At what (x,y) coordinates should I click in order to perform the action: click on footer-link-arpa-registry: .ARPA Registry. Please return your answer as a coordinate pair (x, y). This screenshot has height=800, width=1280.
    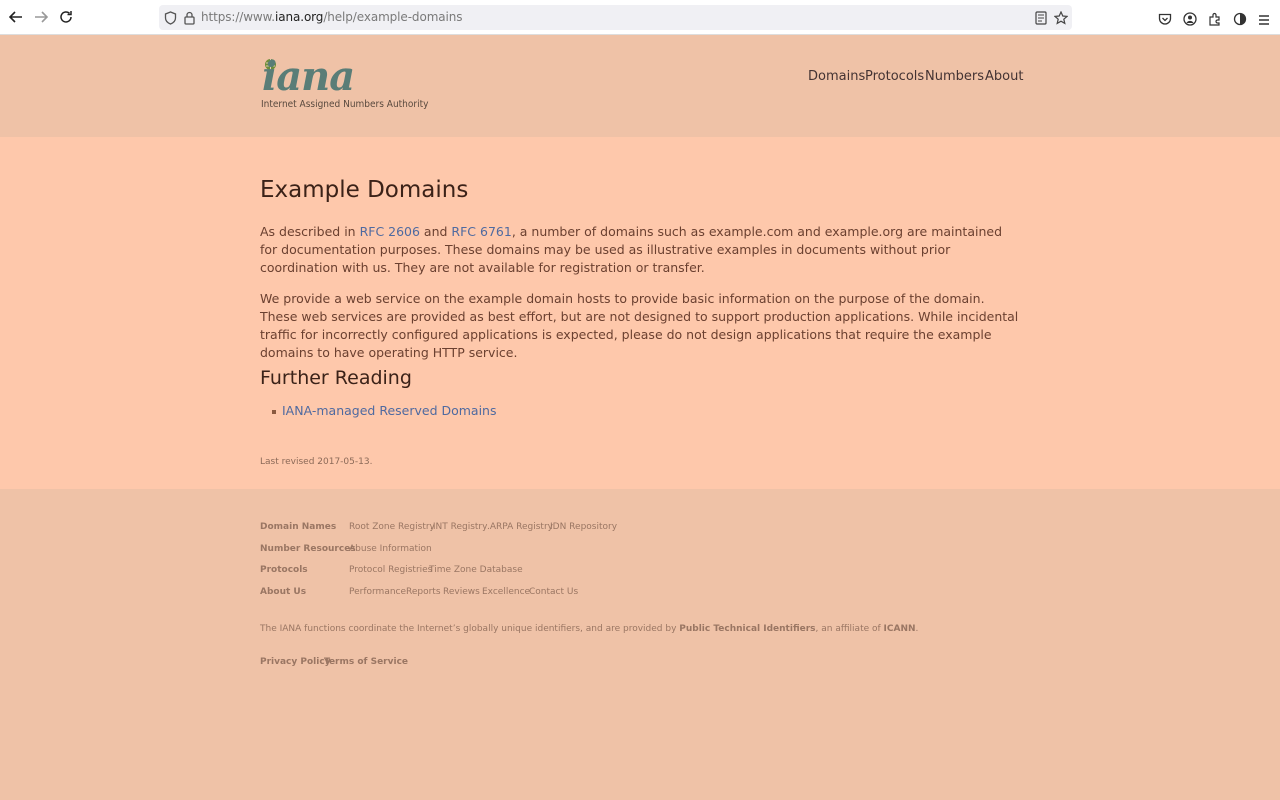
    Looking at the image, I should click on (520, 527).